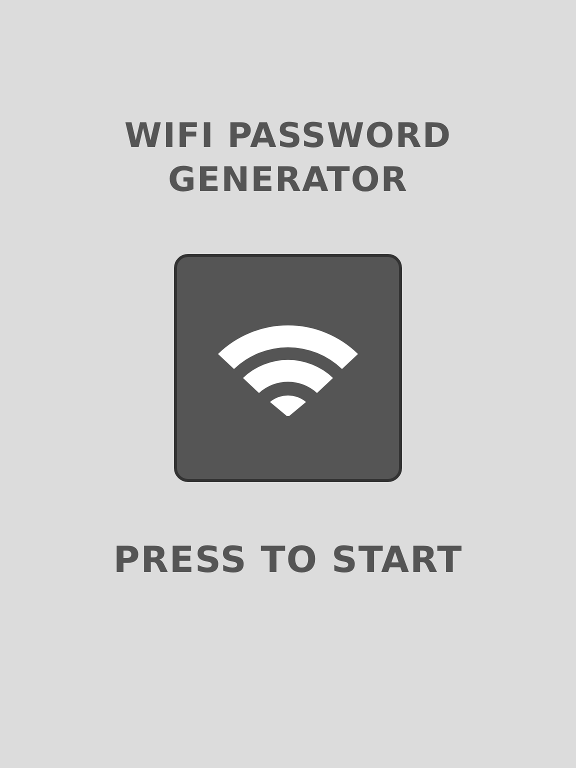  What do you see at coordinates (288, 180) in the screenshot?
I see `app-title: GENERATOR` at bounding box center [288, 180].